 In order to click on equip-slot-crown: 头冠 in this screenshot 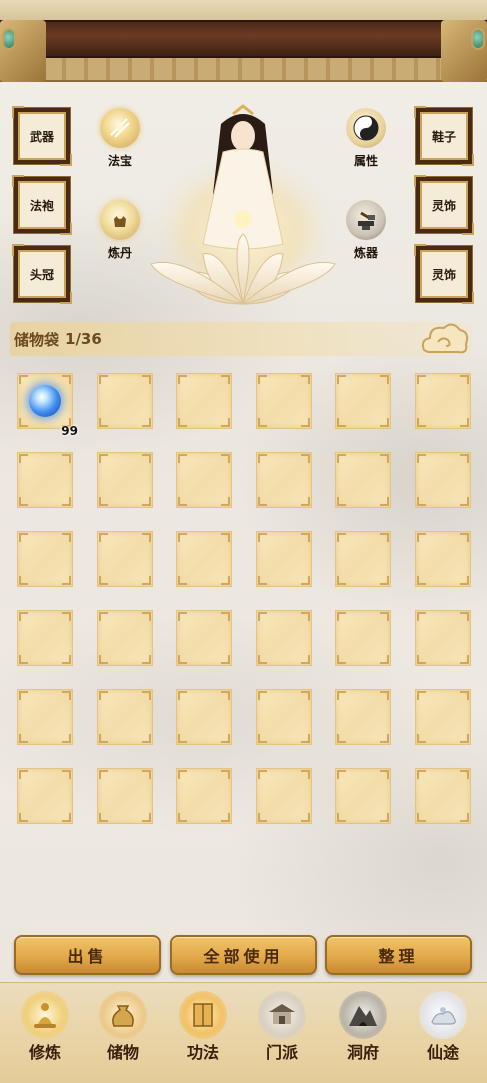, I will do `click(42, 274)`.